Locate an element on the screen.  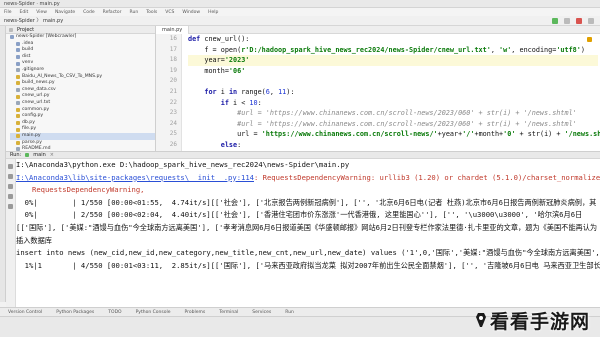
menu-item-edit: Edit is located at coordinates (24, 12).